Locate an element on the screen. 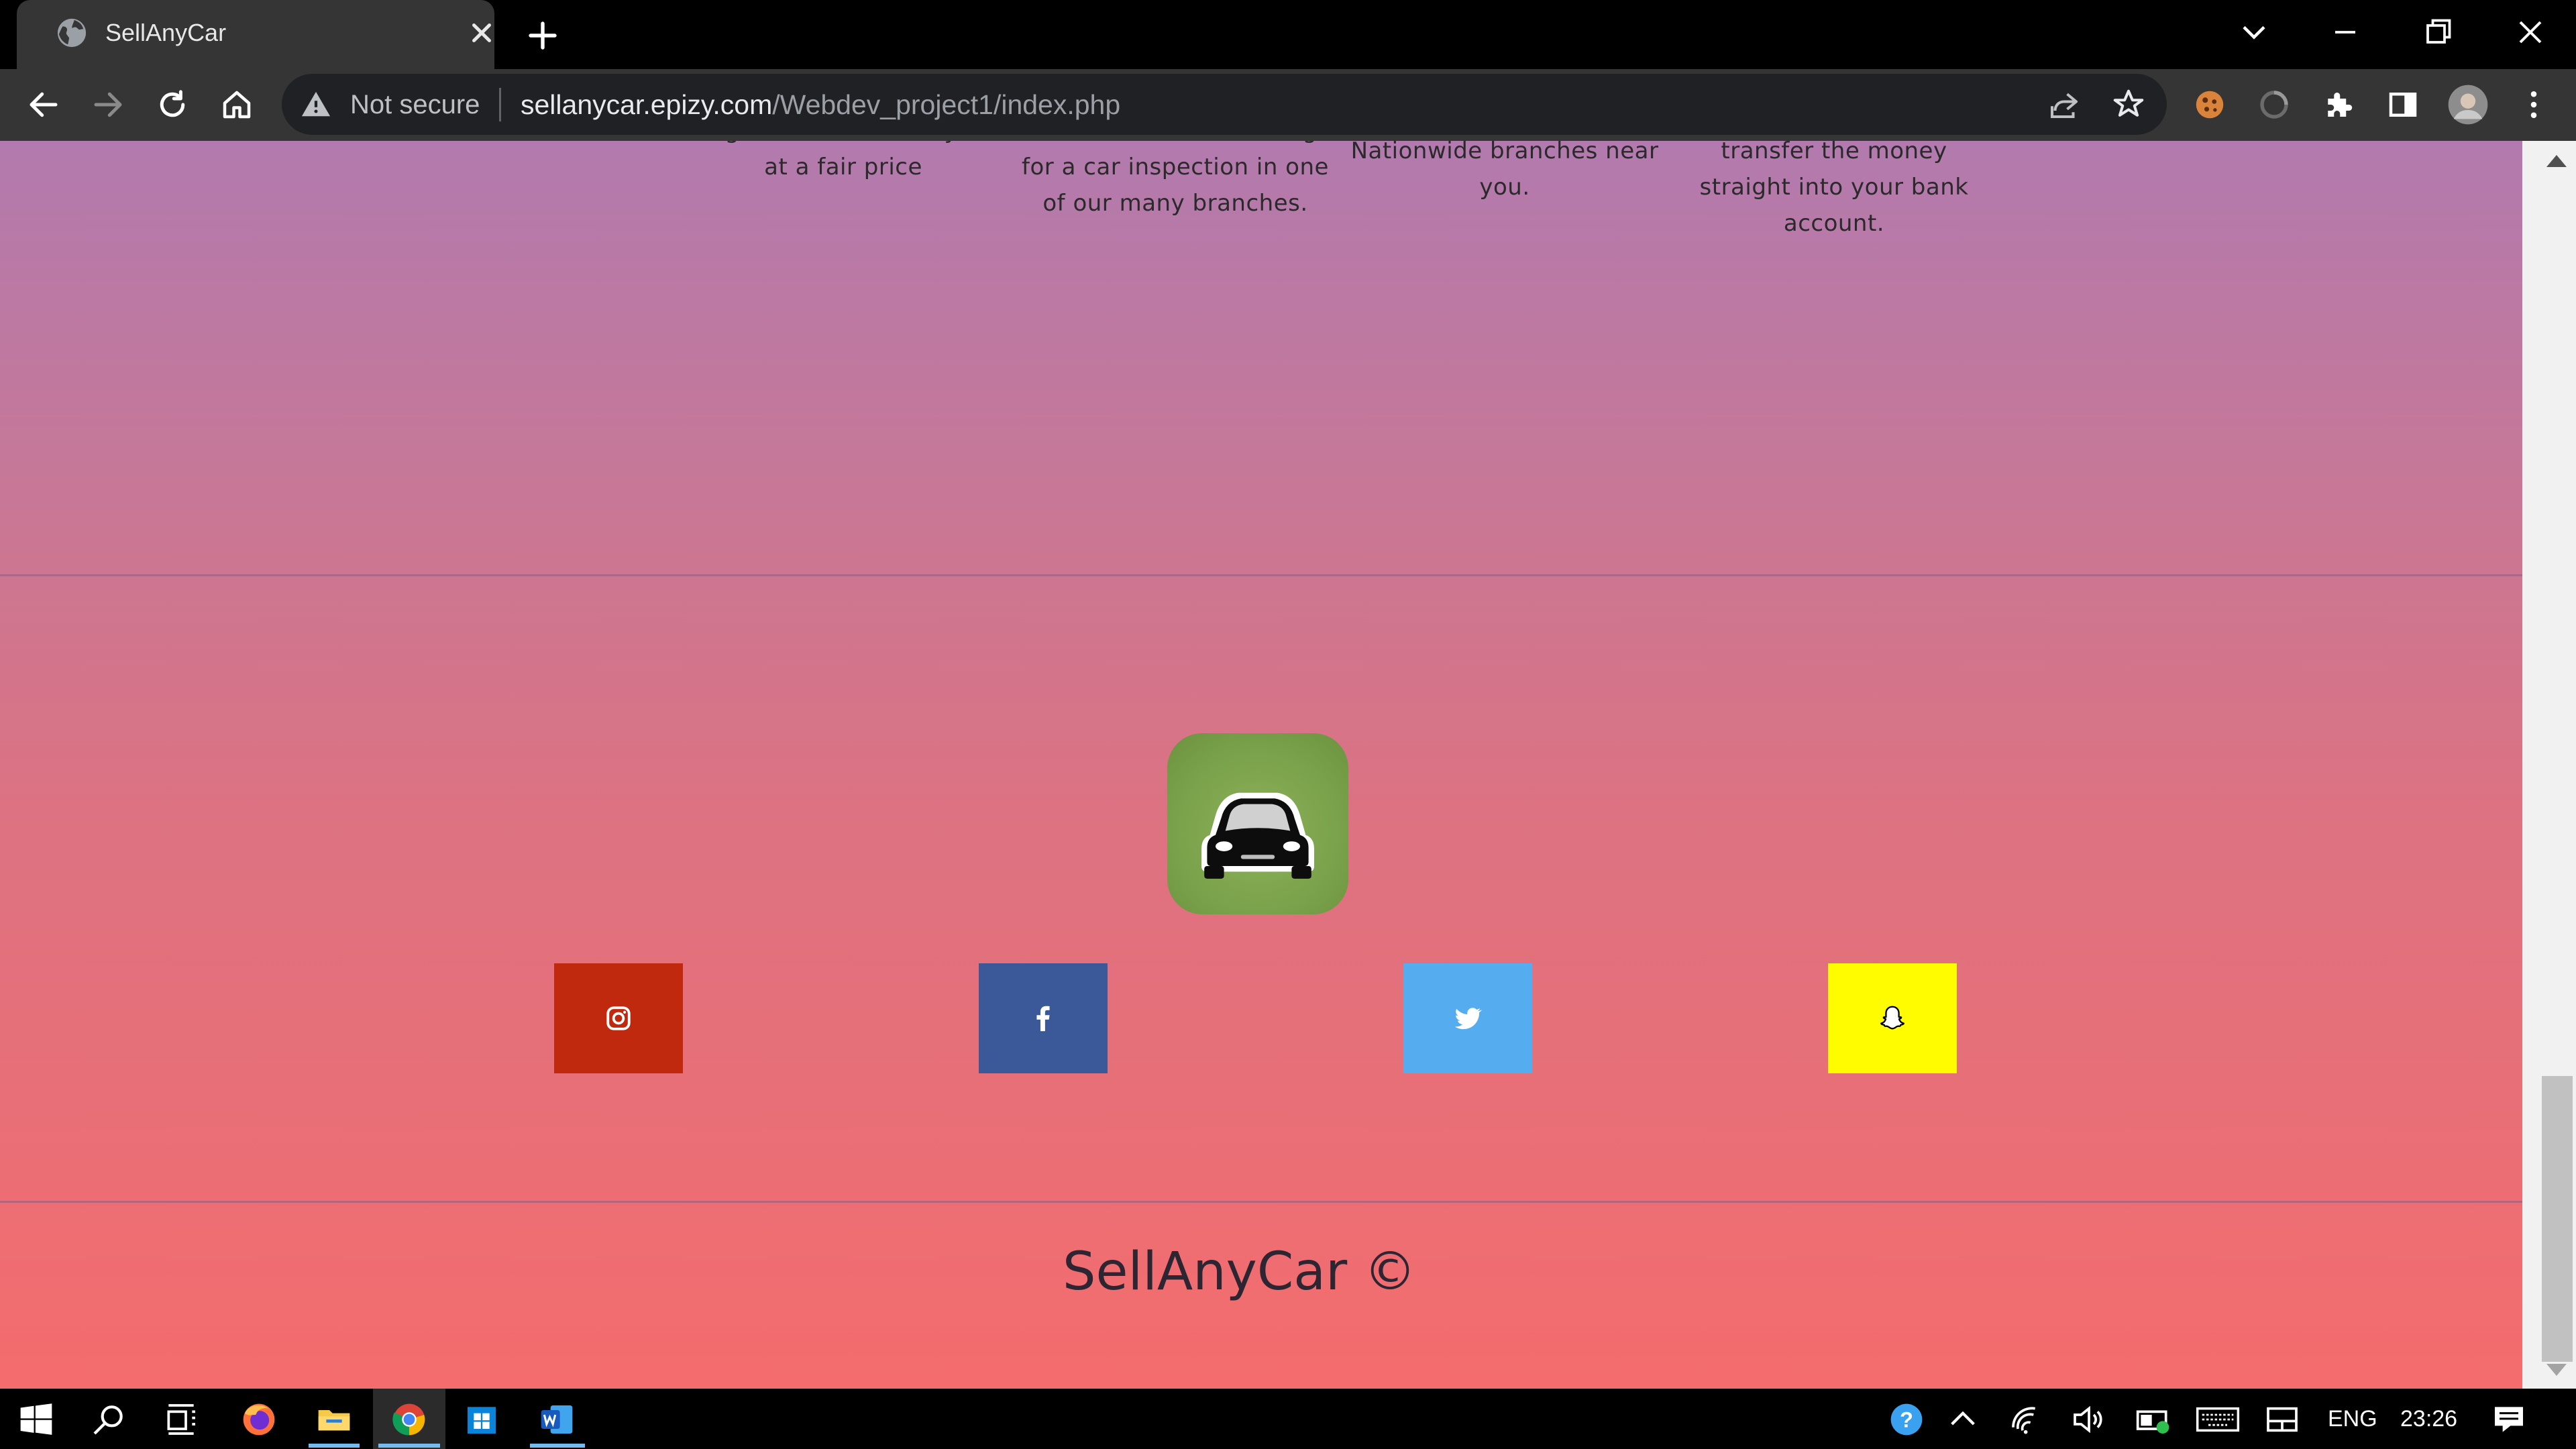  browser-tab: SellAnyCar is located at coordinates (255, 34).